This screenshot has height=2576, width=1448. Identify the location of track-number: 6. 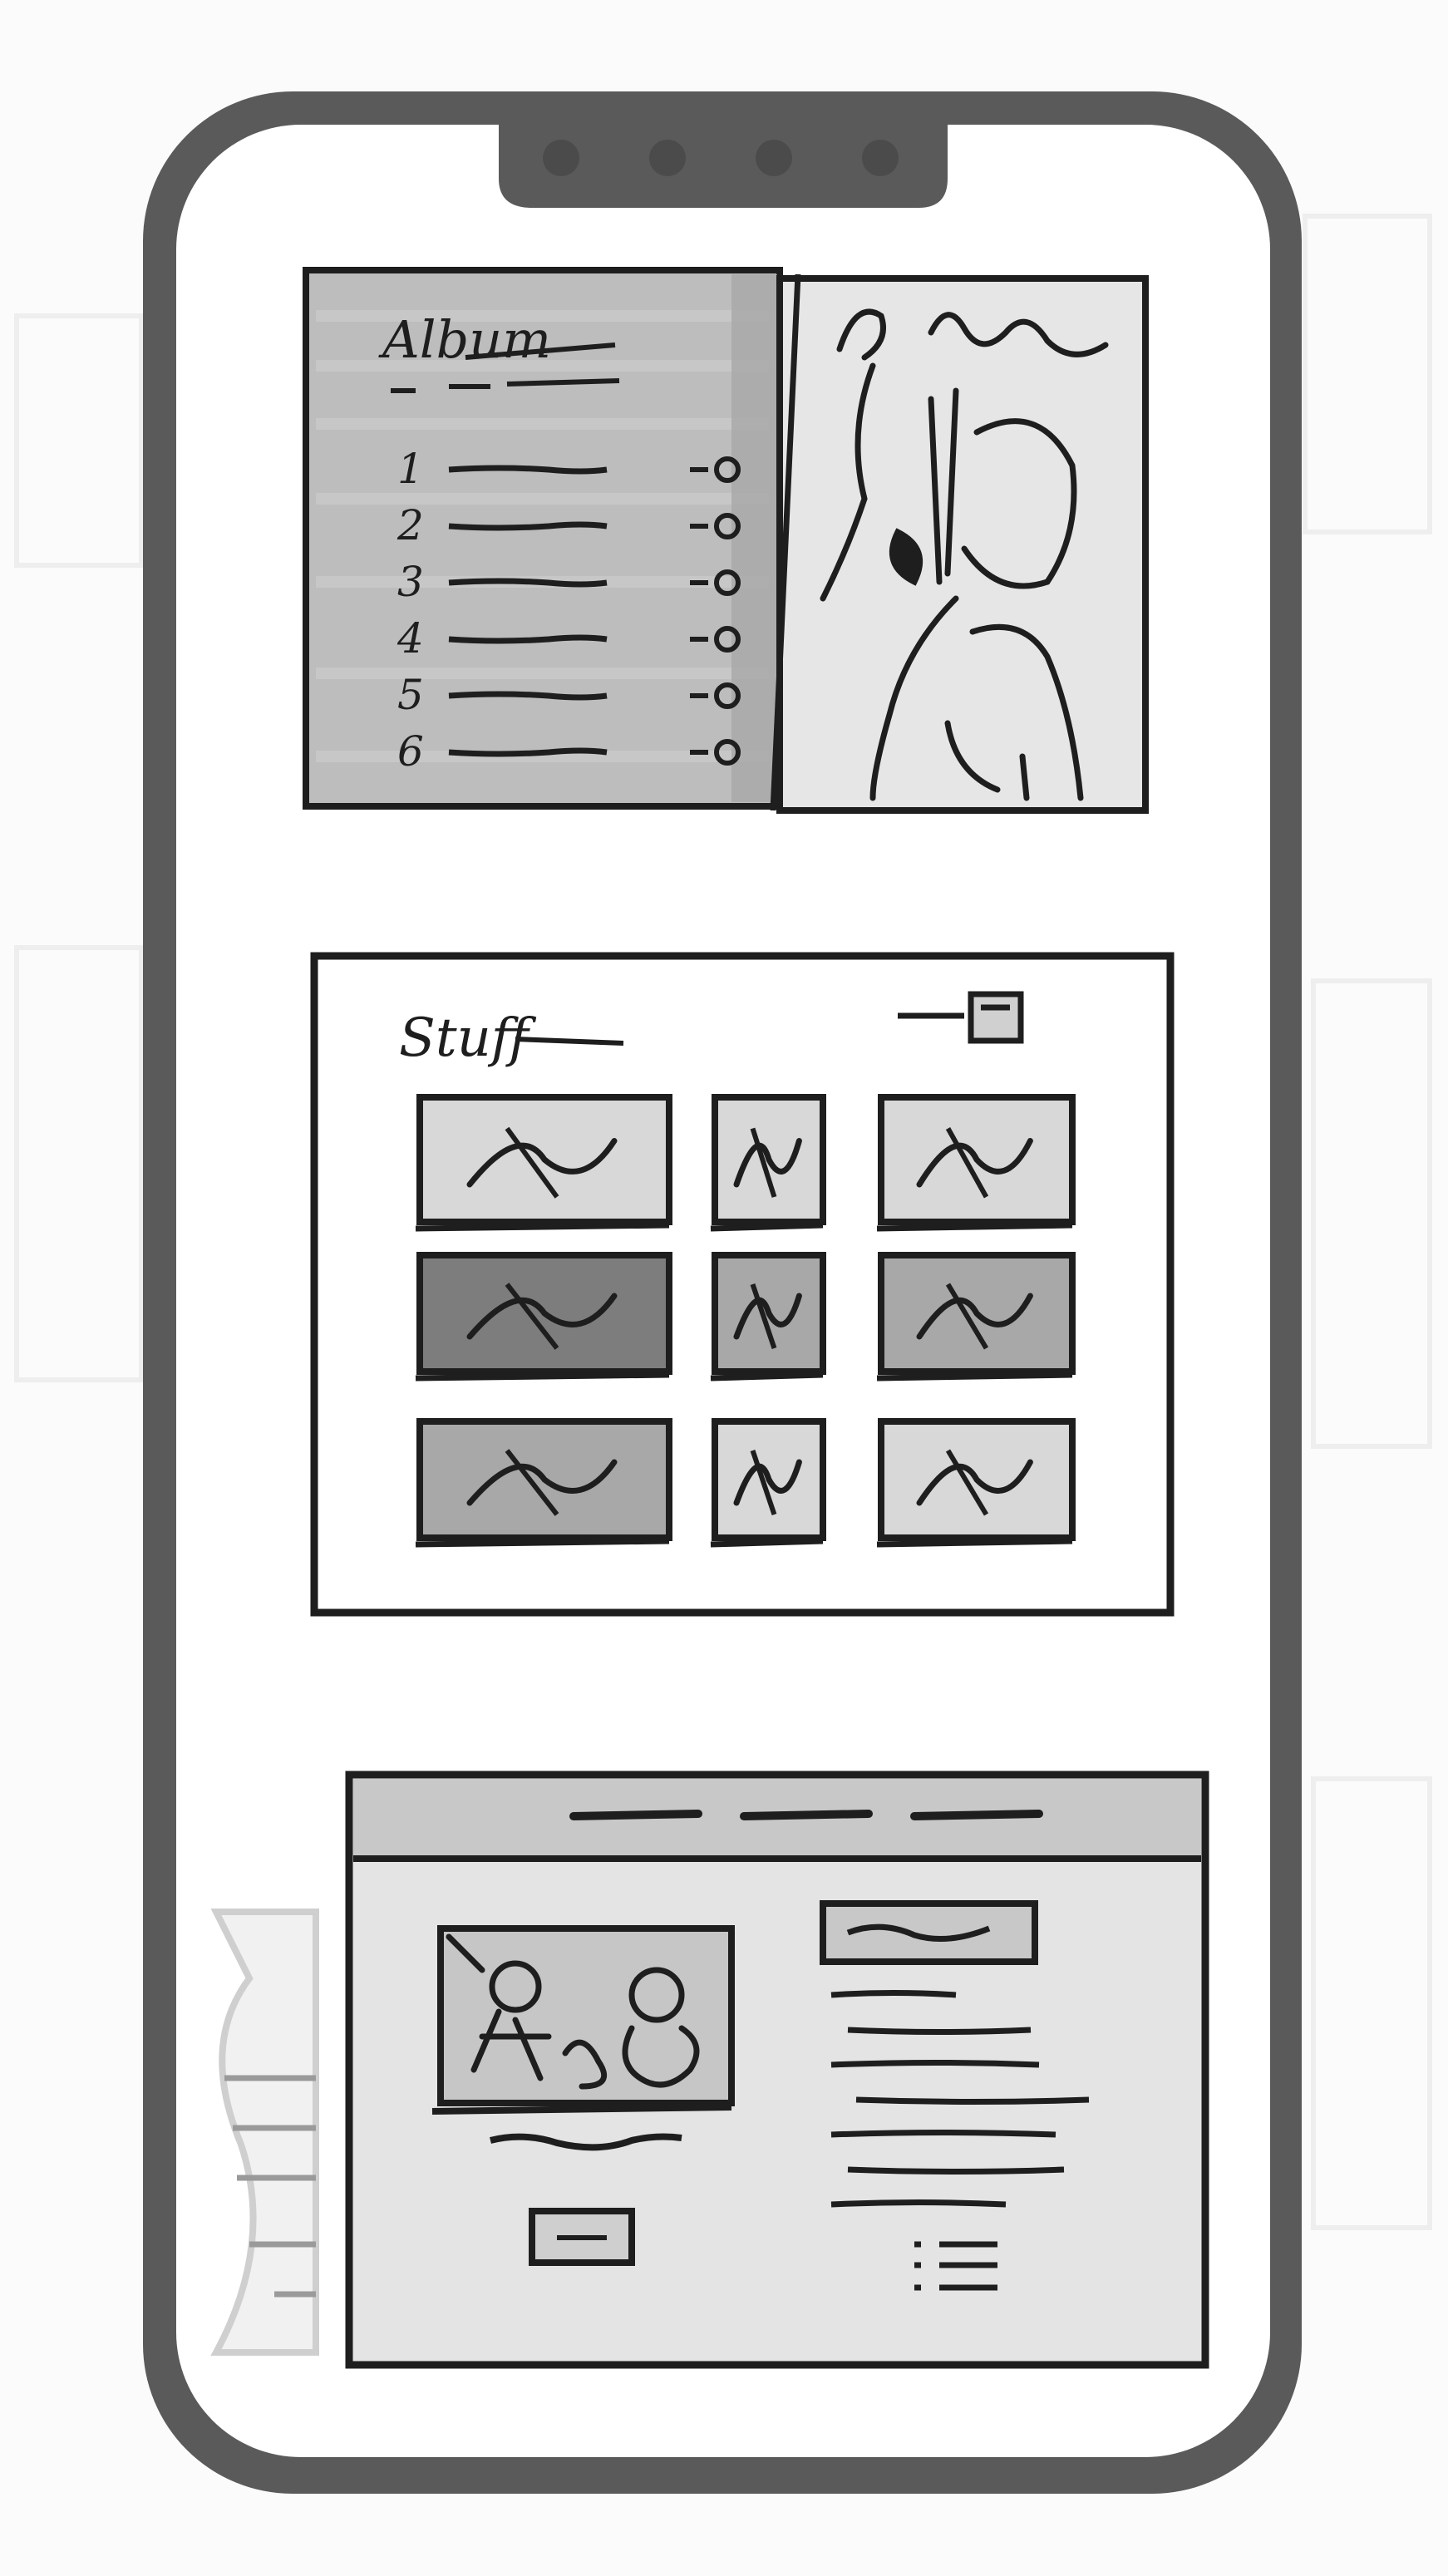
(410, 751).